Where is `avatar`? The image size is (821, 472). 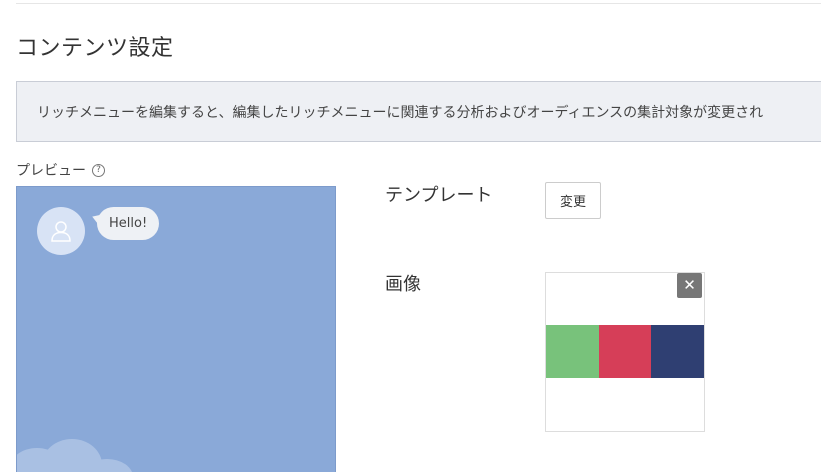
avatar is located at coordinates (61, 231).